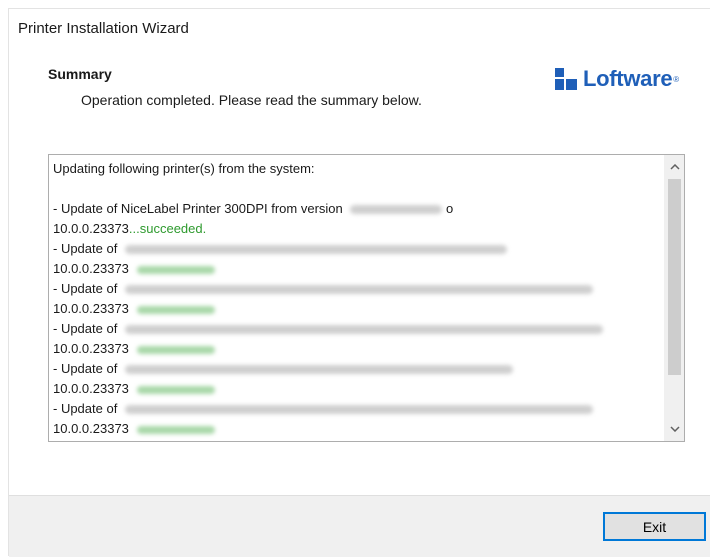 The image size is (710, 557). I want to click on loftware-logo: Loftware ®, so click(617, 79).